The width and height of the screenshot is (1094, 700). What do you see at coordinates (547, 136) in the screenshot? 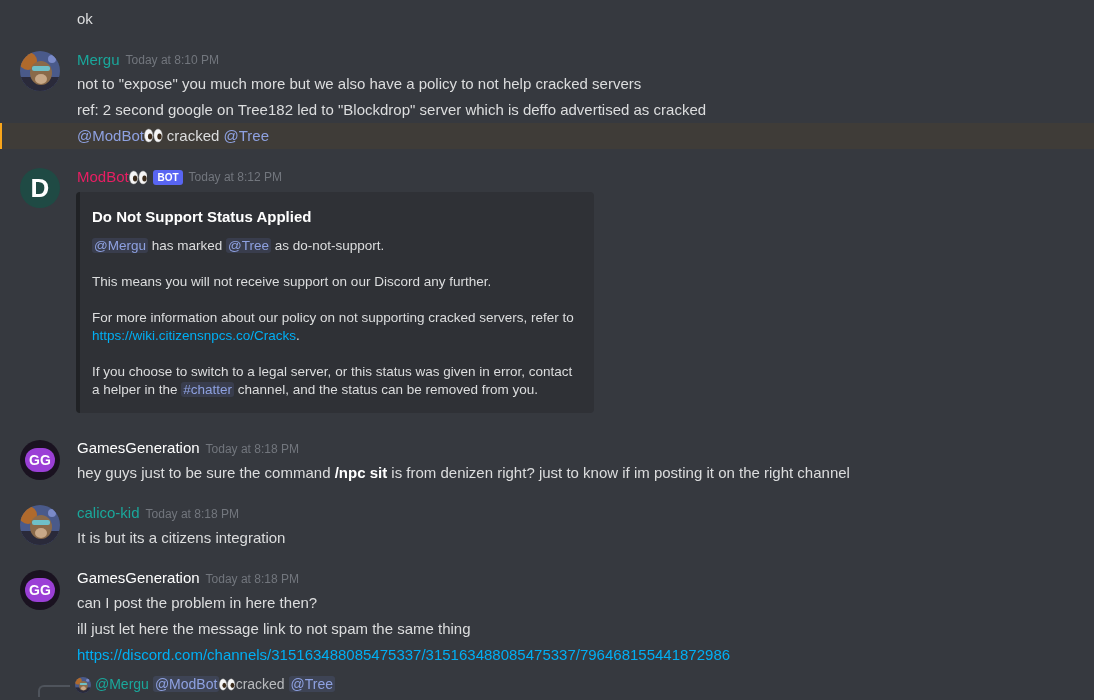
I see `highlighted-message: @ModBot cracked @Tree` at bounding box center [547, 136].